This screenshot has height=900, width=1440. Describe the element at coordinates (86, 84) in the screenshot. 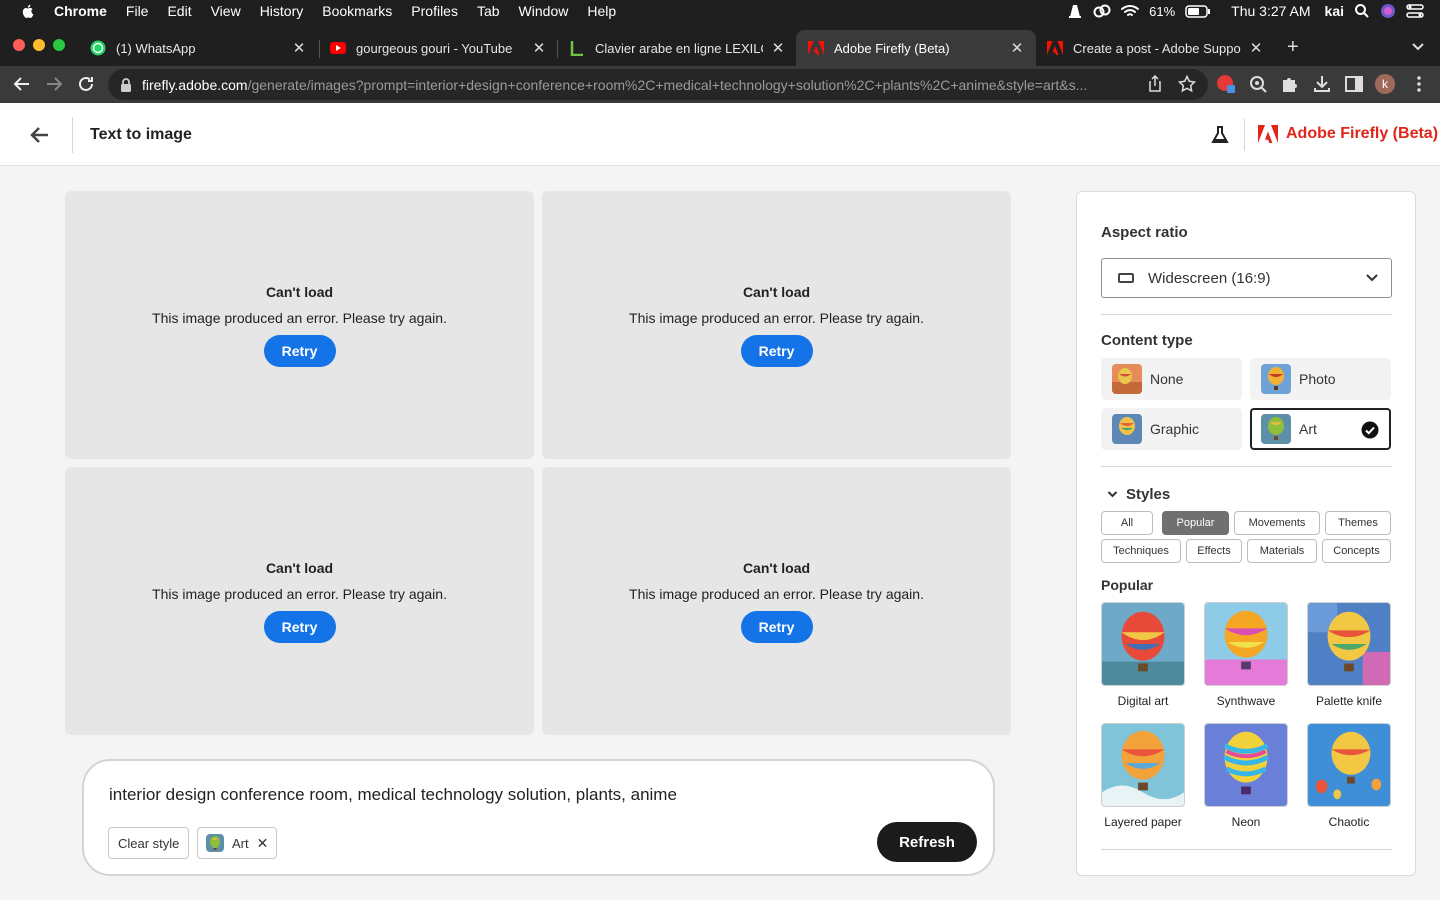

I see `reload-icon` at that location.